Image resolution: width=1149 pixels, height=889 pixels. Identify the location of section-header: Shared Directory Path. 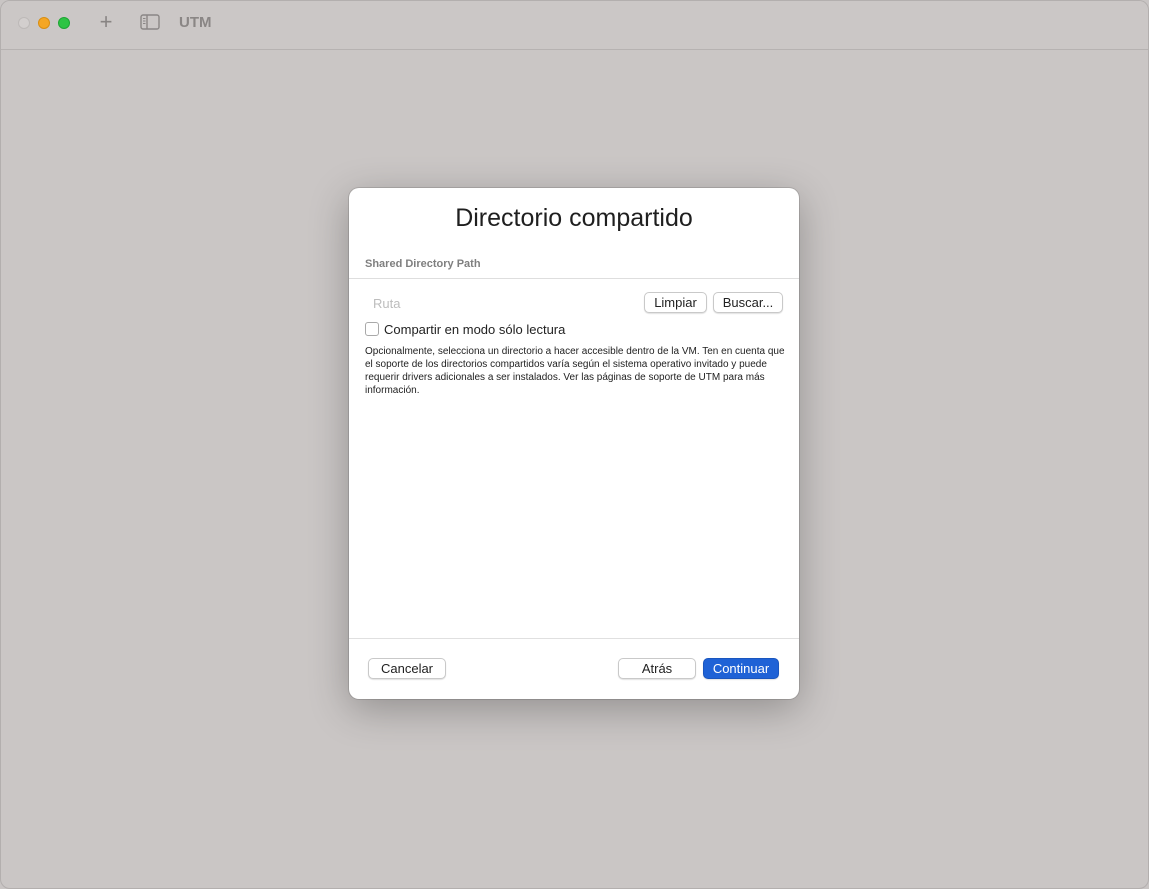
(423, 264).